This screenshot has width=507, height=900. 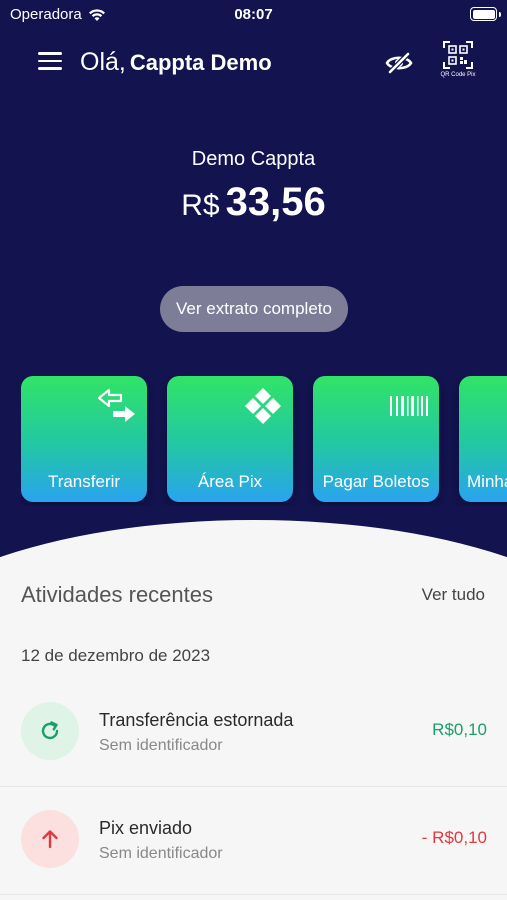 I want to click on hide-balance-icon, so click(x=399, y=63).